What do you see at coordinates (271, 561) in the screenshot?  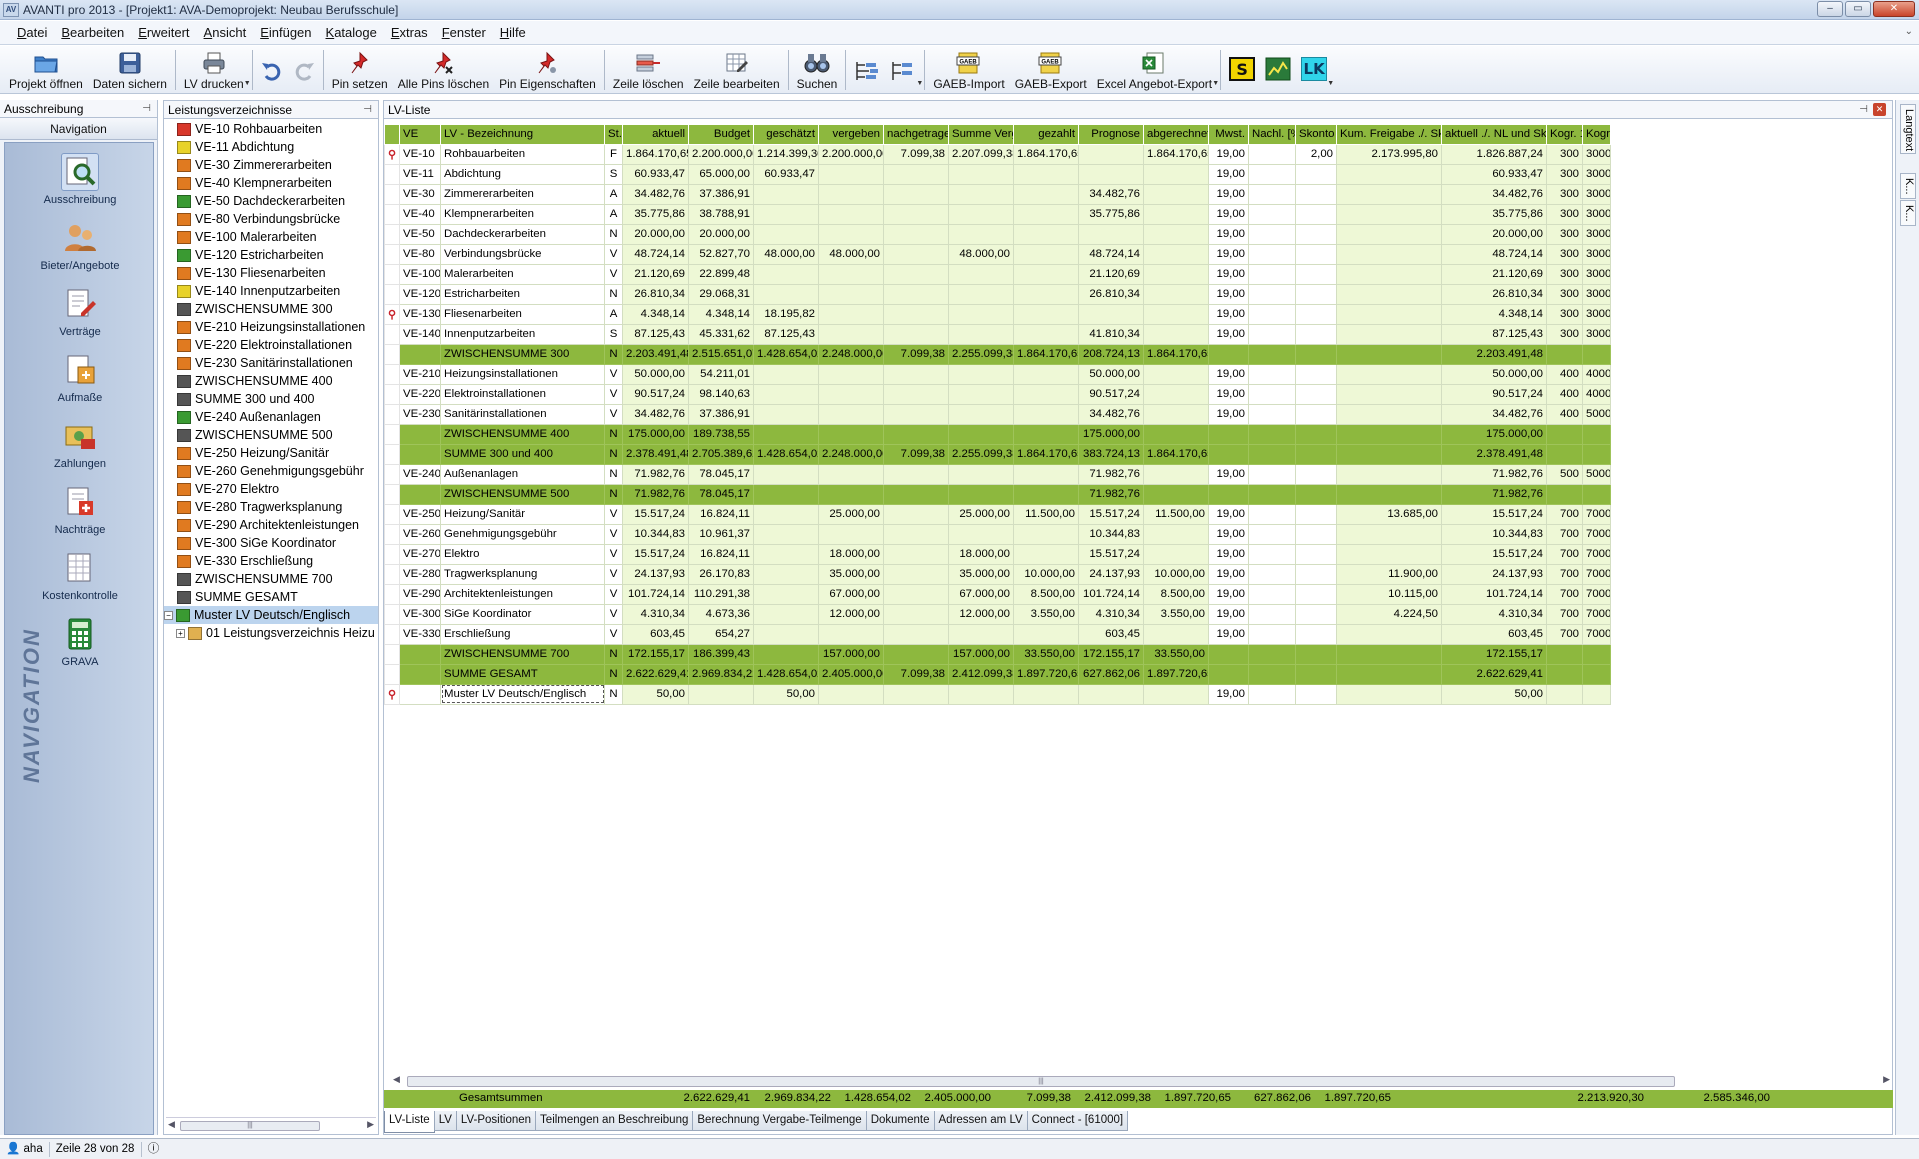 I see `tree-item: VE-330 Erschließung` at bounding box center [271, 561].